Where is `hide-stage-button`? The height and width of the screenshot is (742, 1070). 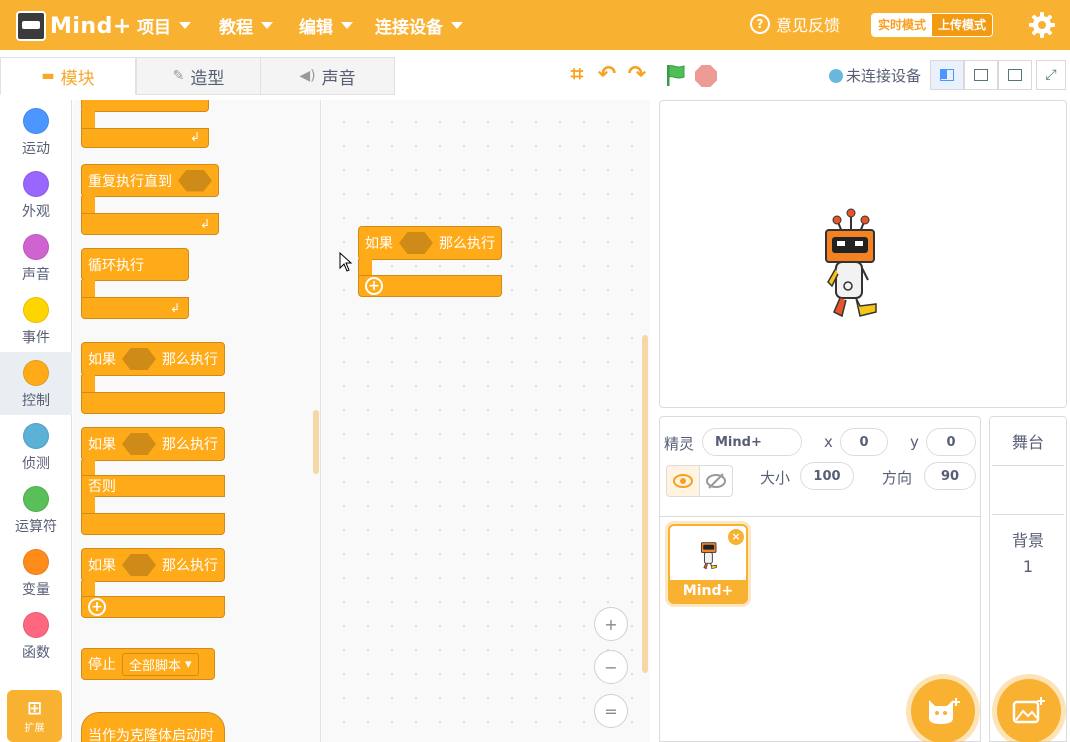
hide-stage-button is located at coordinates (1015, 75).